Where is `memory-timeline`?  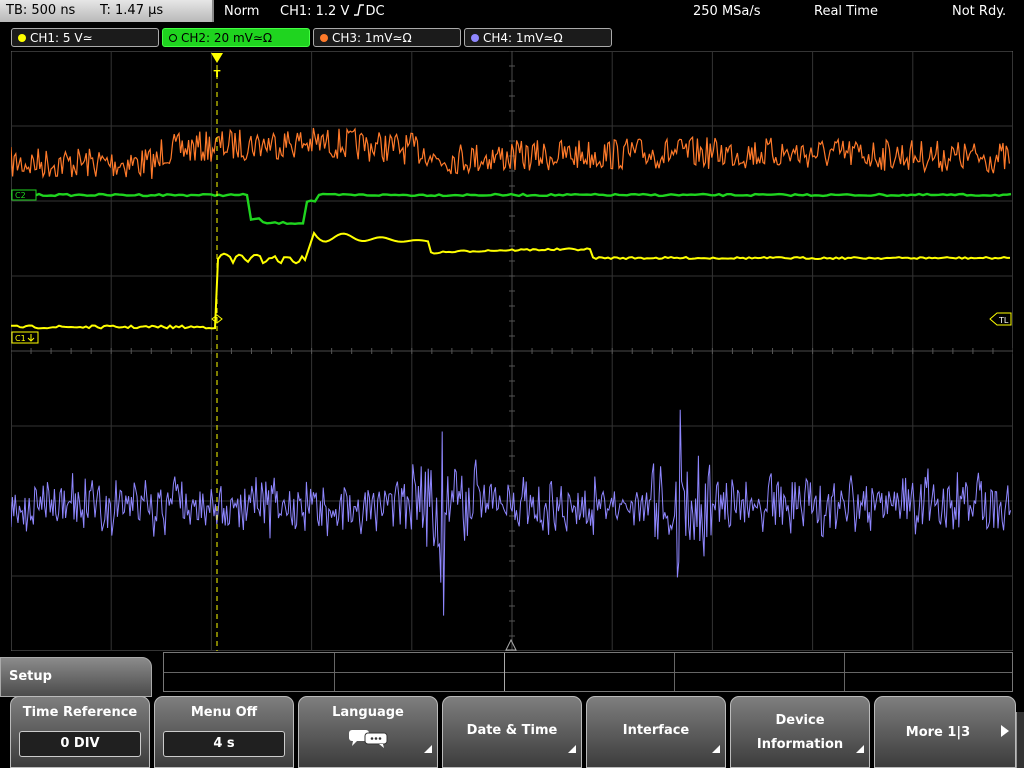 memory-timeline is located at coordinates (588, 672).